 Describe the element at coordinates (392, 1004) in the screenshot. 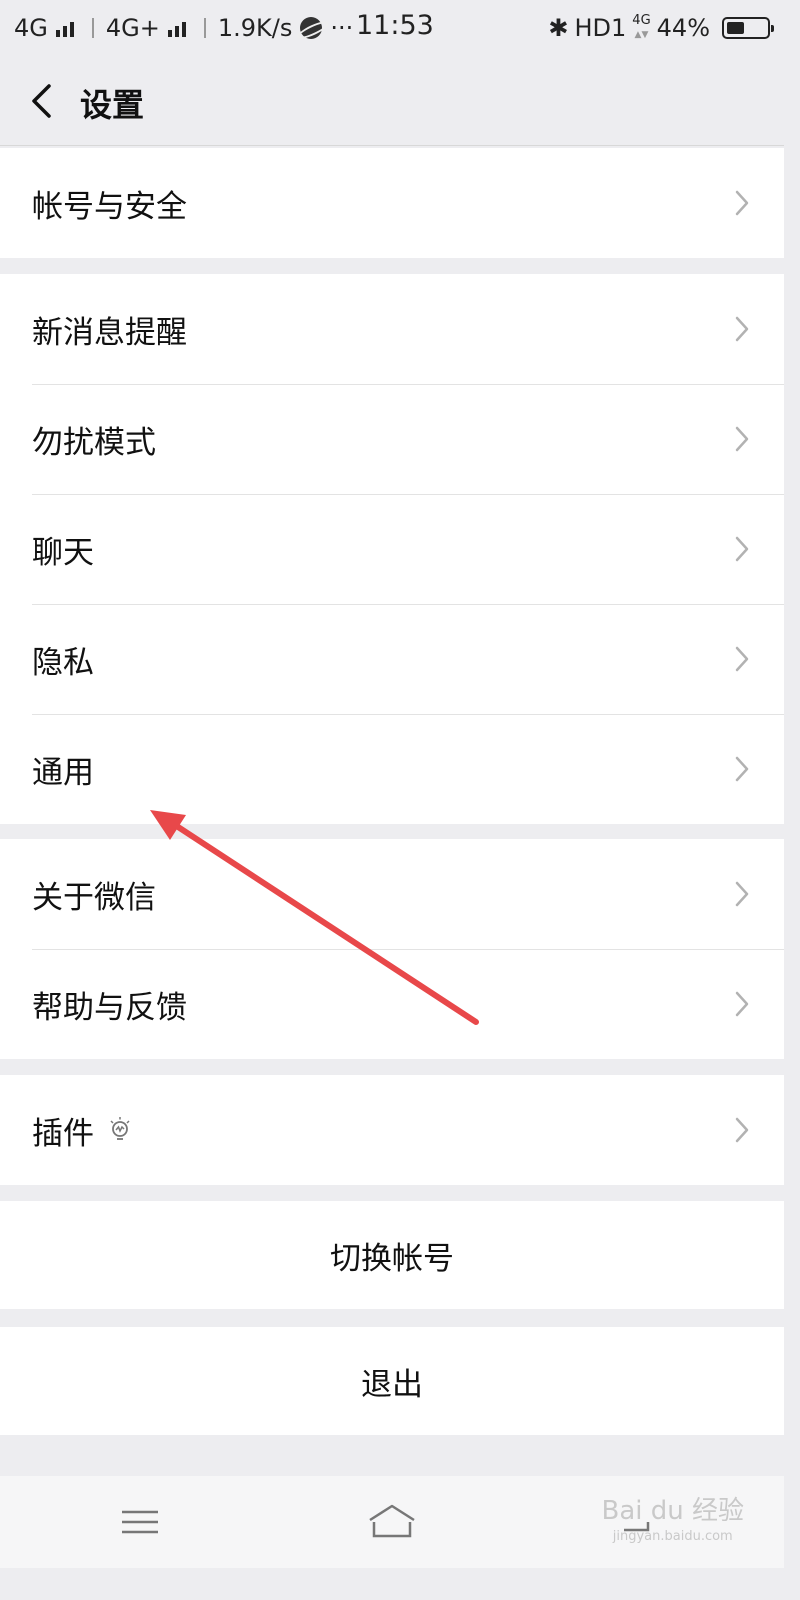

I see `settings-item-help-feedback: 帮助与反馈` at that location.